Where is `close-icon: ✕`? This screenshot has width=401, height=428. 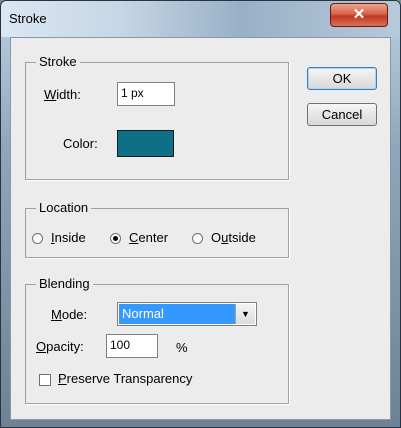
close-icon: ✕ is located at coordinates (359, 14).